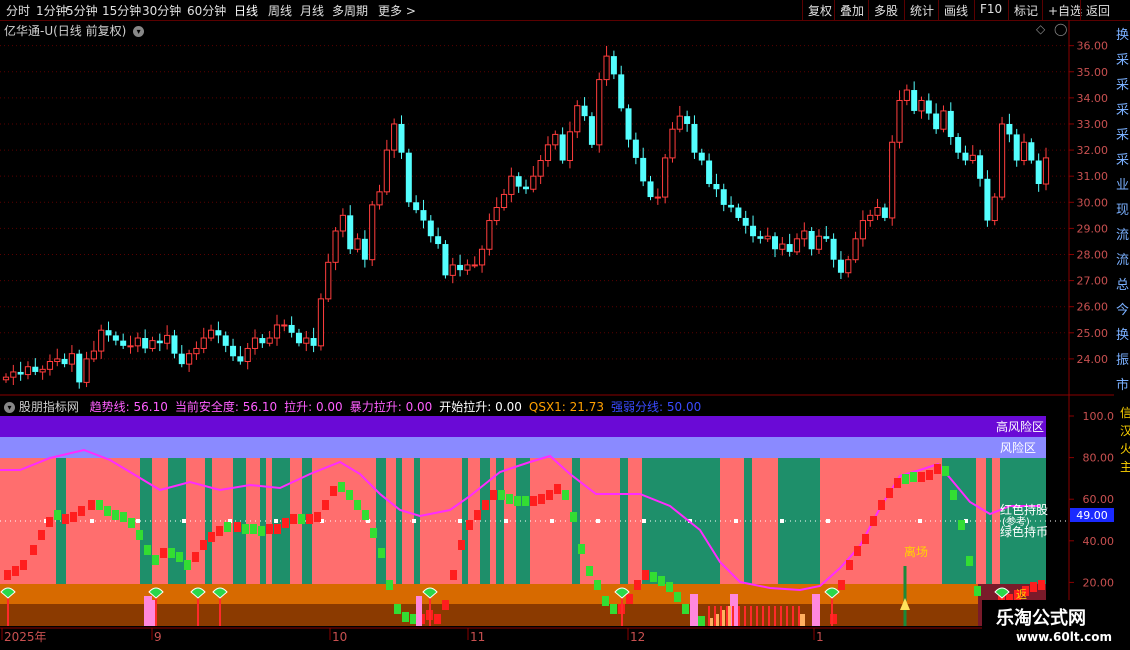 This screenshot has height=650, width=1130. I want to click on period-tab-7: 周线, so click(280, 10).